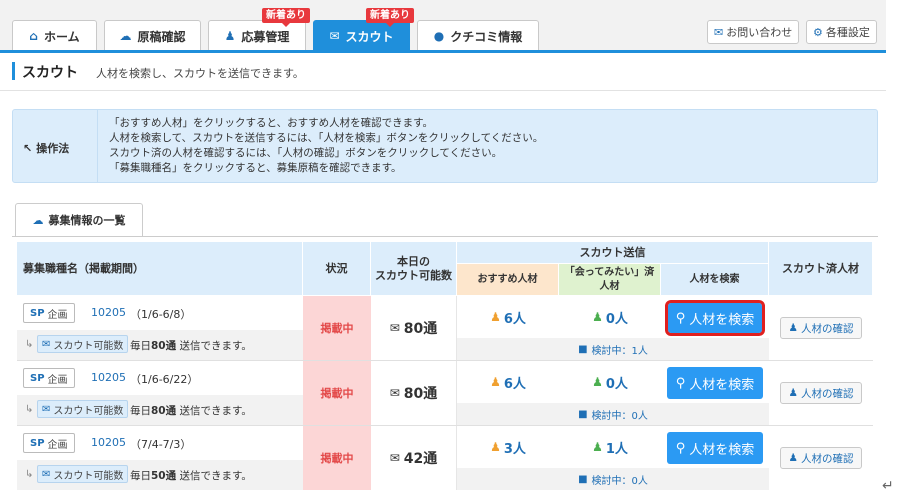  I want to click on contact-button: ✉ お問い合わせ, so click(753, 32).